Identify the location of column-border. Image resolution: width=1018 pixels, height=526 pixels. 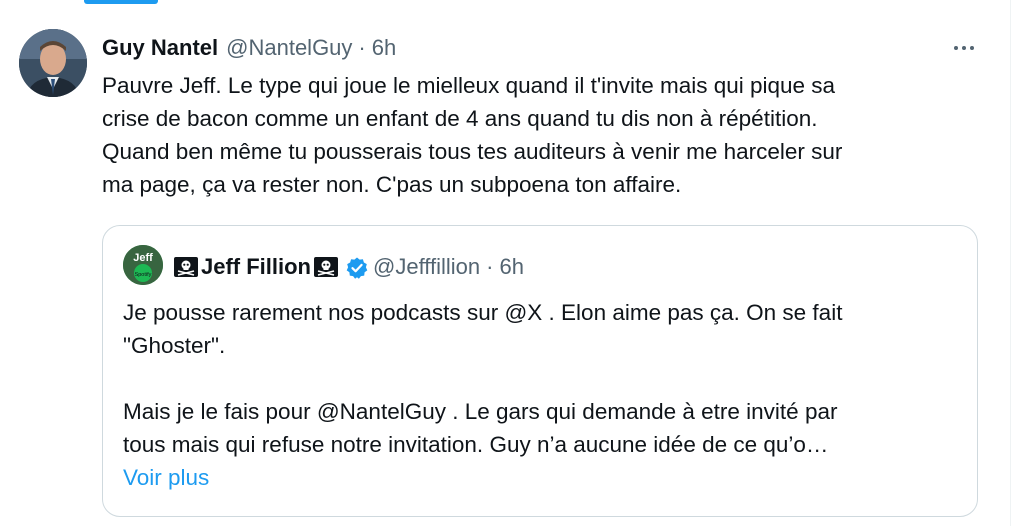
(1014, 263).